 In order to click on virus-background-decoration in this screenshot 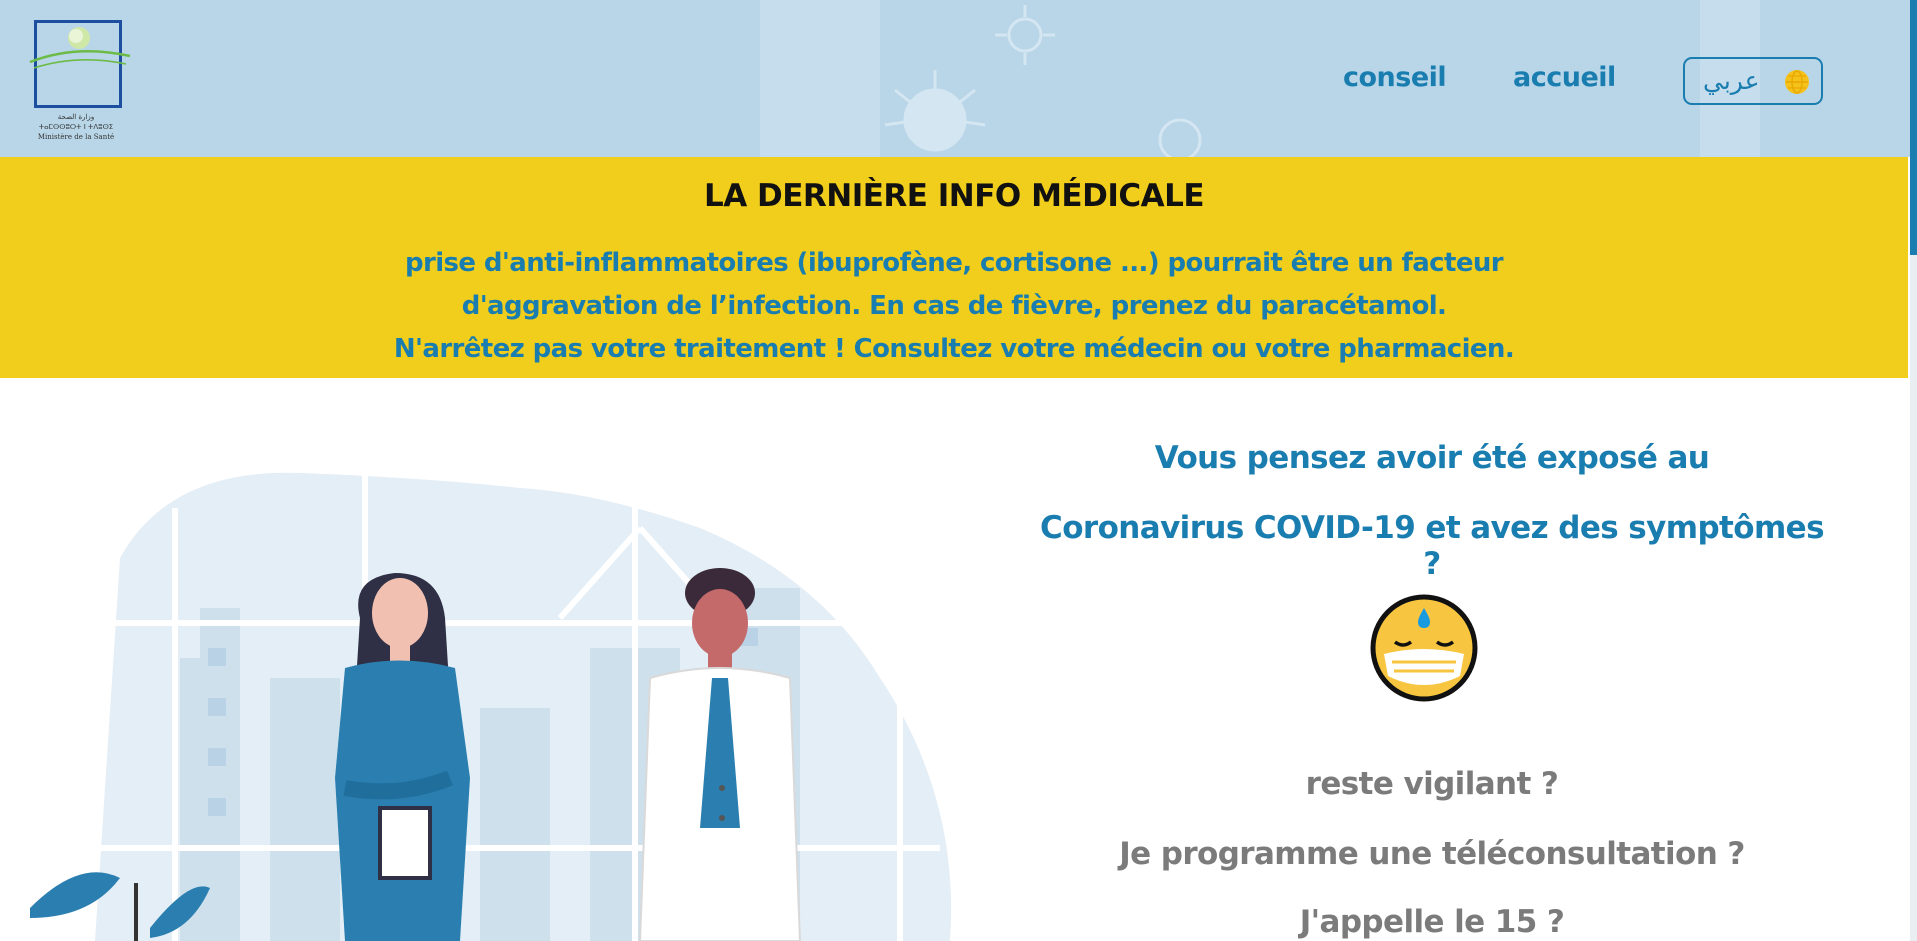, I will do `click(1260, 78)`.